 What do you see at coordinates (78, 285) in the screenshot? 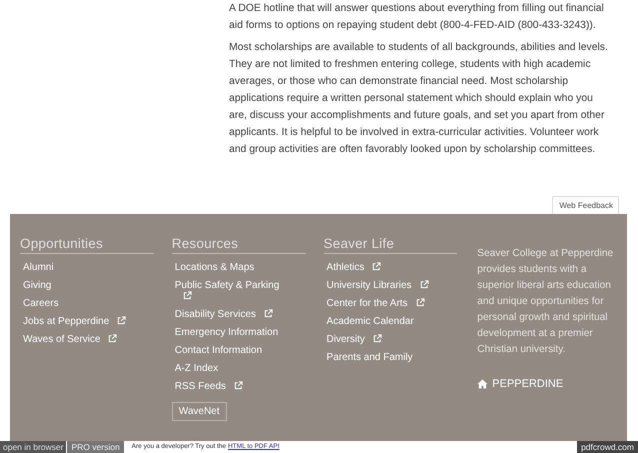
I see `footer-link: Giving` at bounding box center [78, 285].